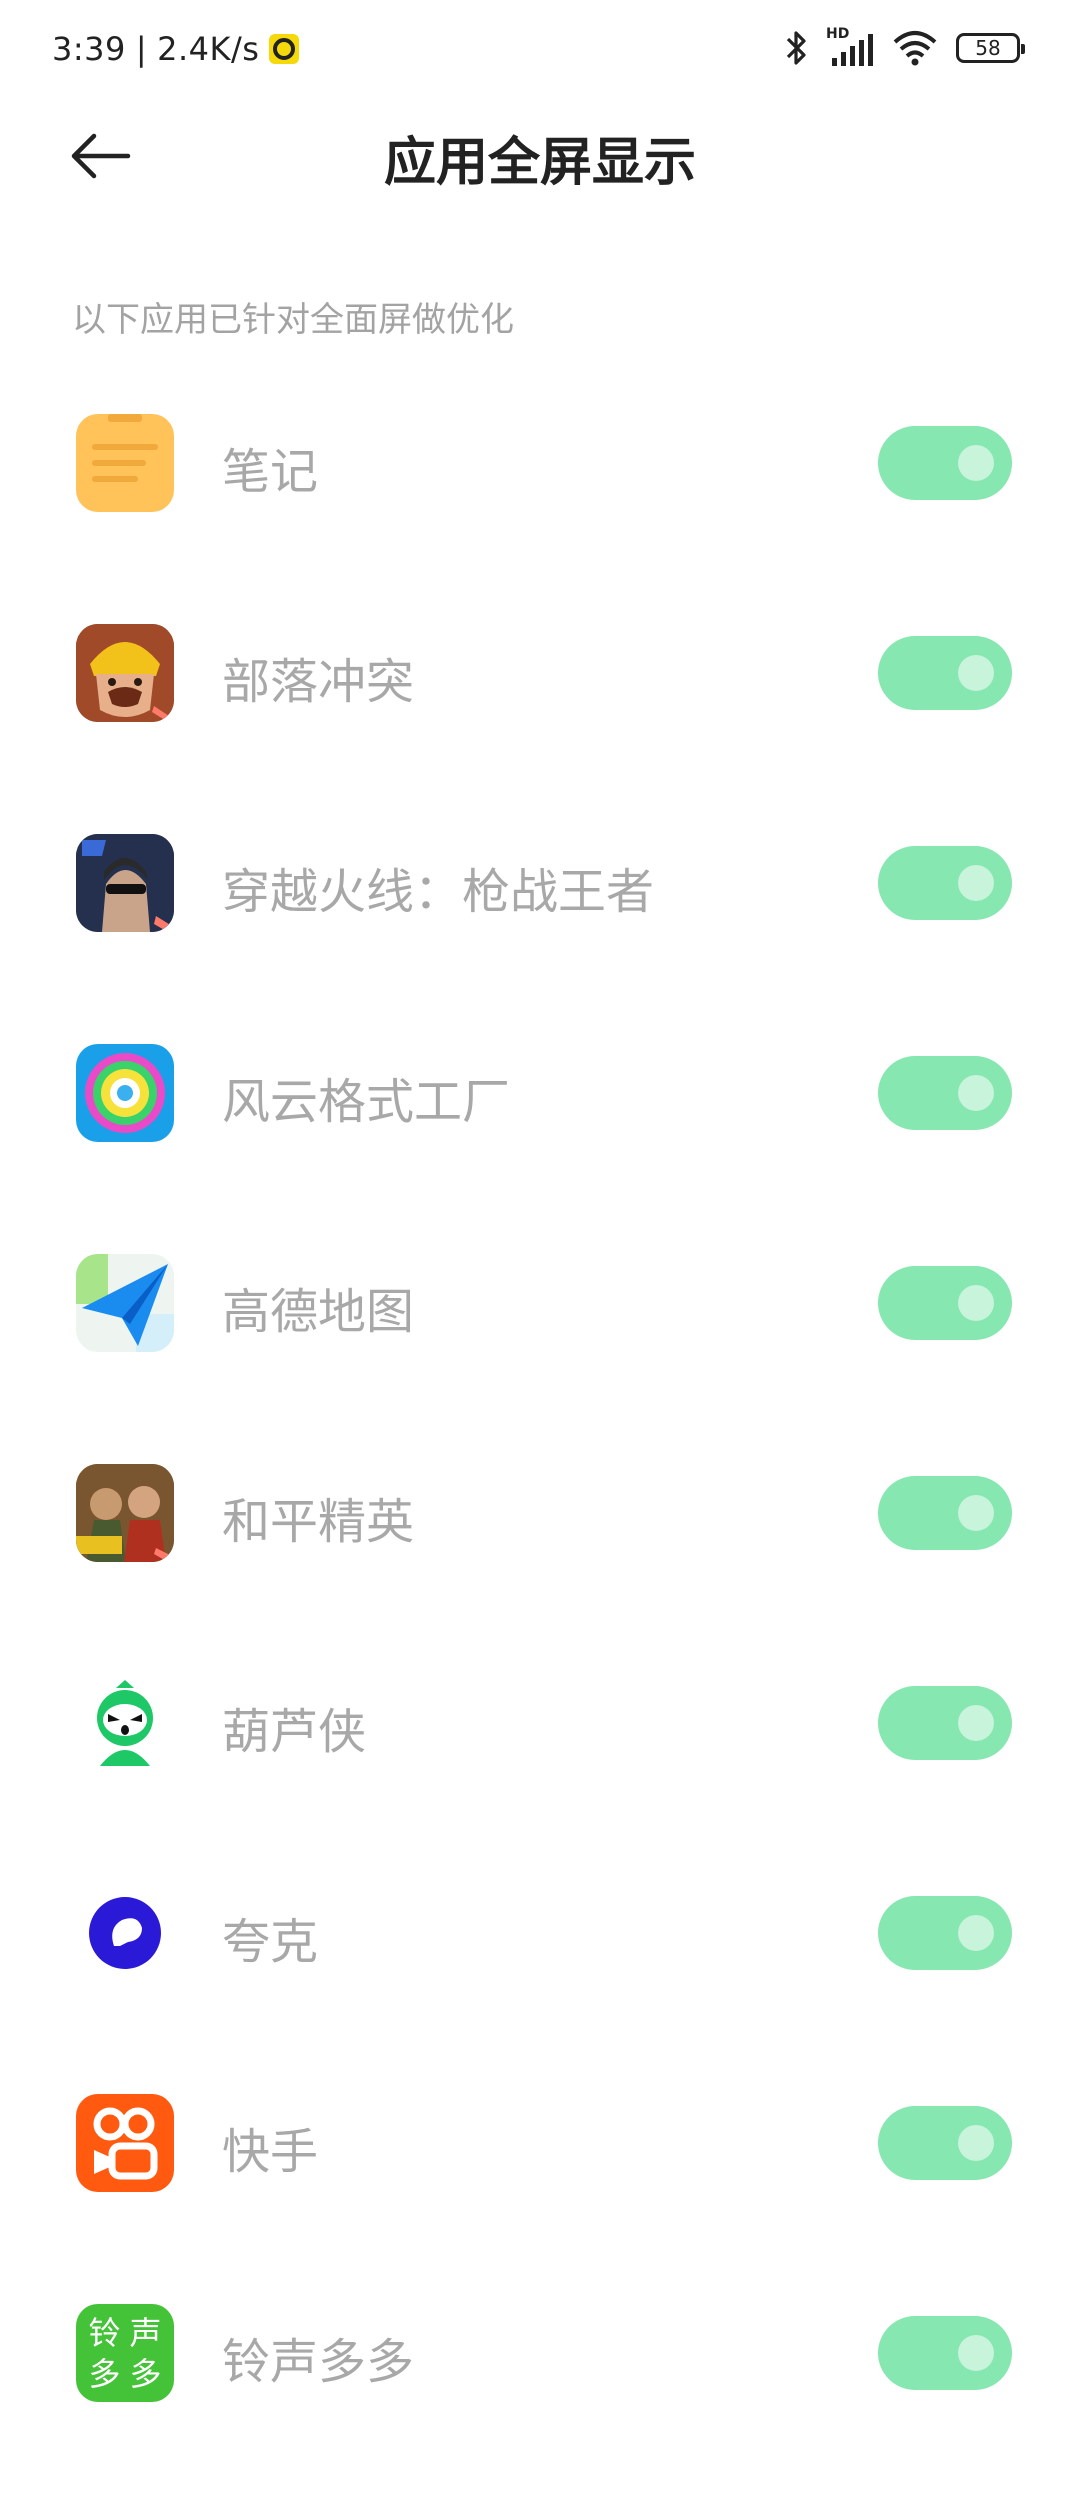  Describe the element at coordinates (89, 49) in the screenshot. I see `status-time: 3:39` at that location.